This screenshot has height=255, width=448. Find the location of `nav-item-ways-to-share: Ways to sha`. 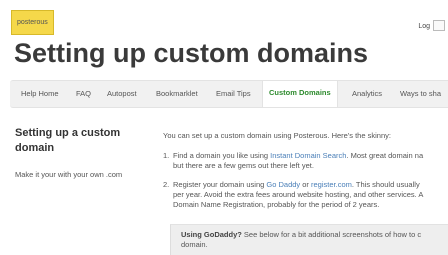

nav-item-ways-to-share: Ways to sha is located at coordinates (420, 94).